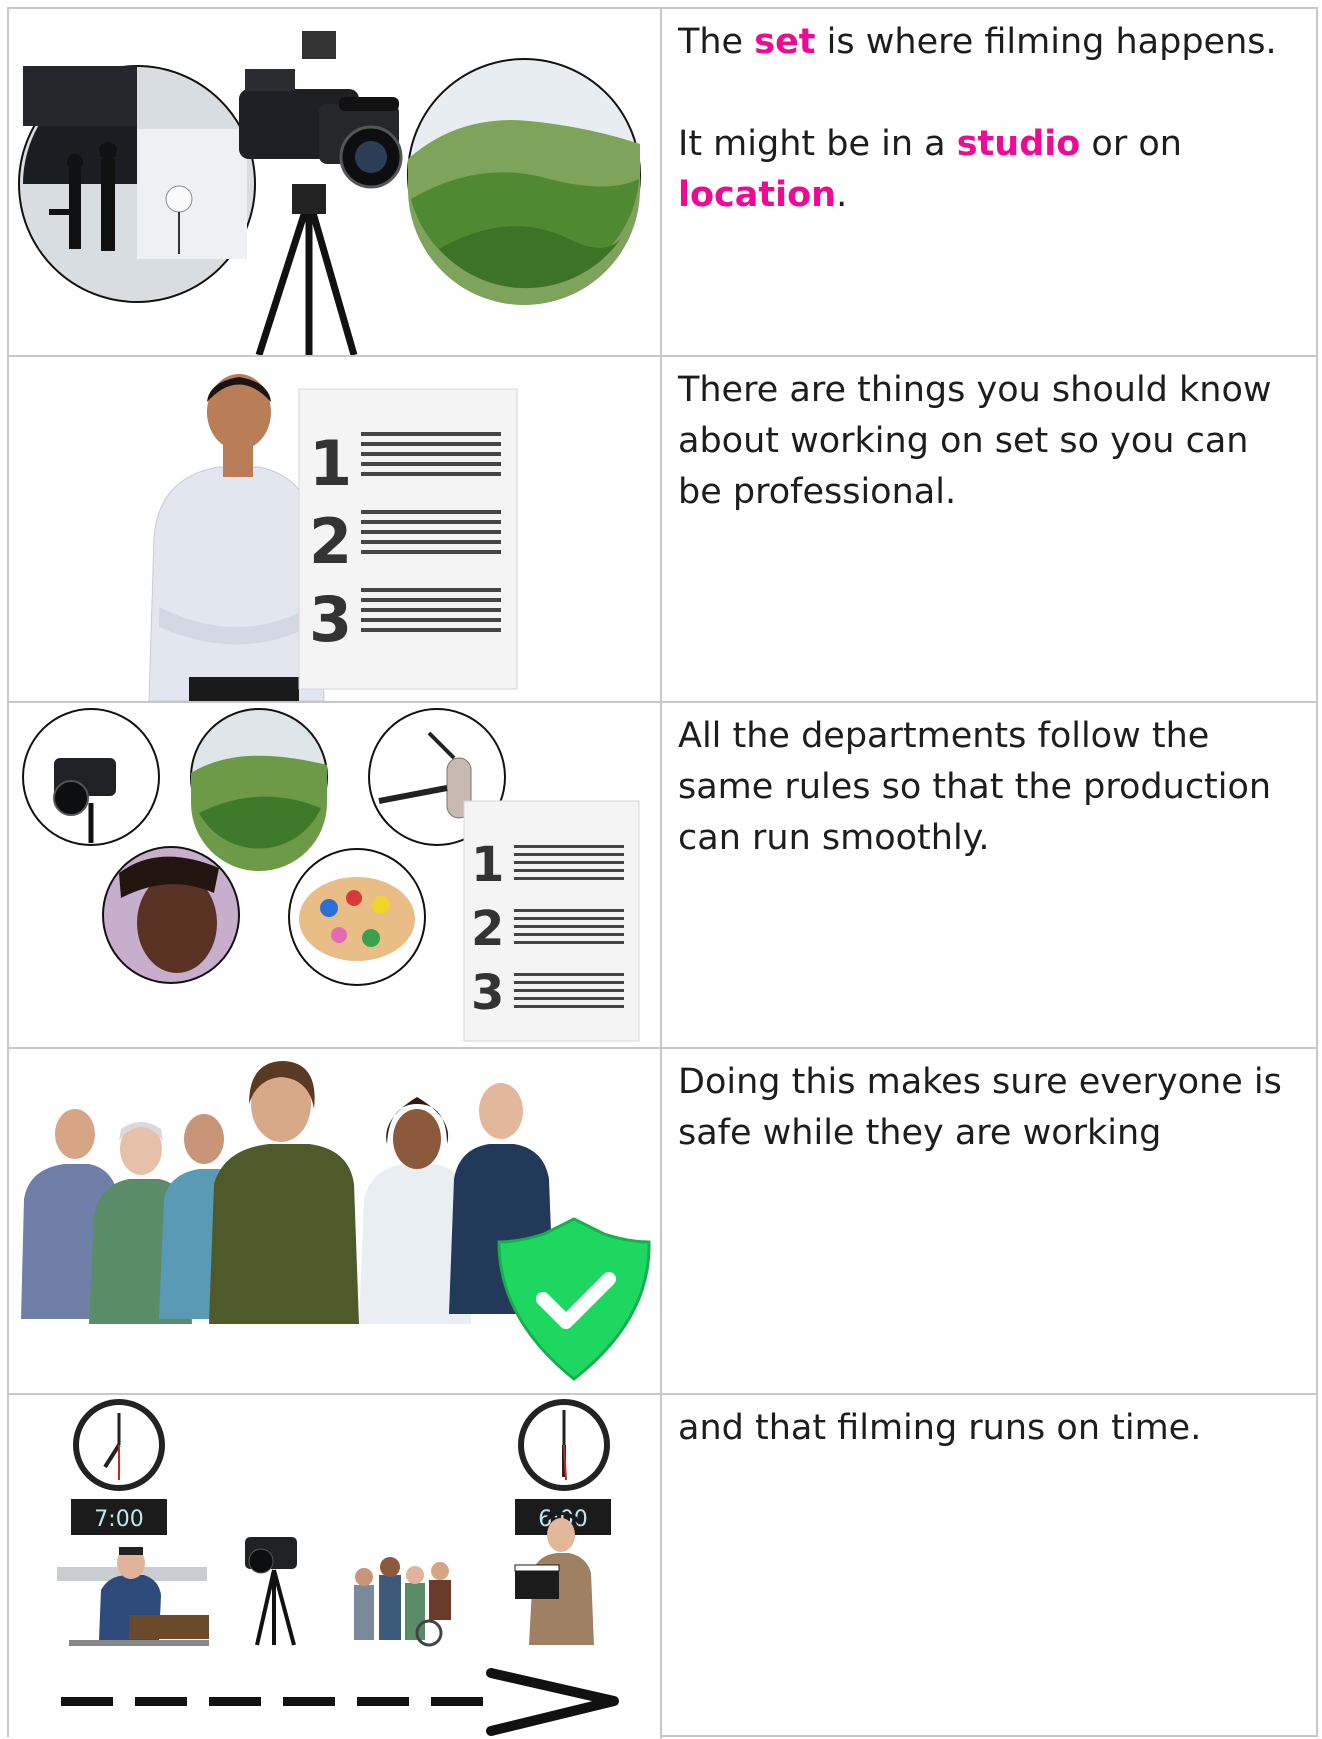 The height and width of the screenshot is (1739, 1322). I want to click on studio-location-illustration, so click(335, 182).